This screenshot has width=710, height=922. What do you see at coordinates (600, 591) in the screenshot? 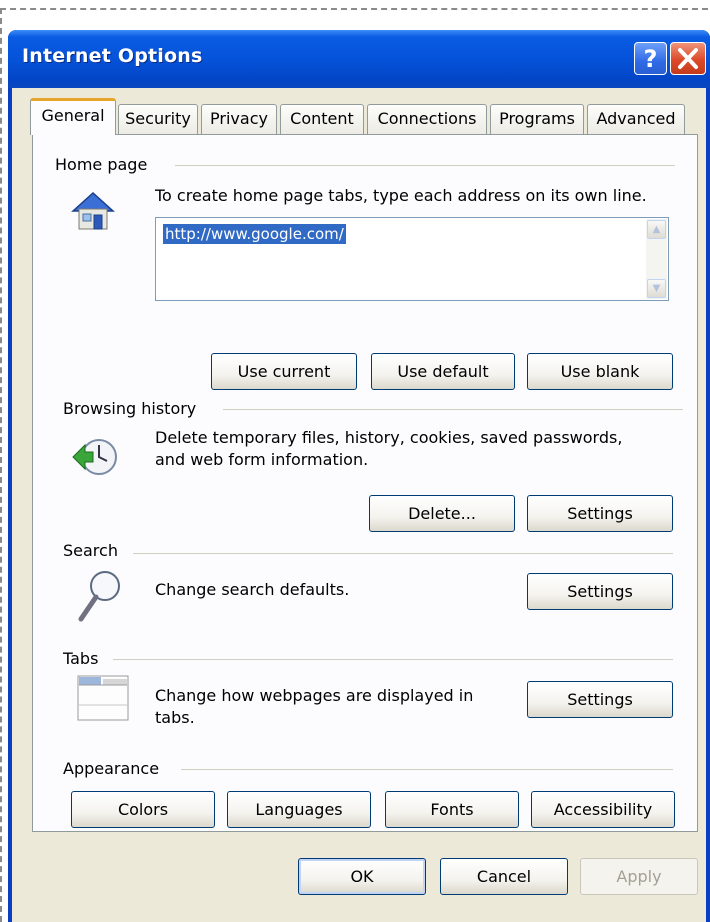
I see `search-settings-button: Settings` at bounding box center [600, 591].